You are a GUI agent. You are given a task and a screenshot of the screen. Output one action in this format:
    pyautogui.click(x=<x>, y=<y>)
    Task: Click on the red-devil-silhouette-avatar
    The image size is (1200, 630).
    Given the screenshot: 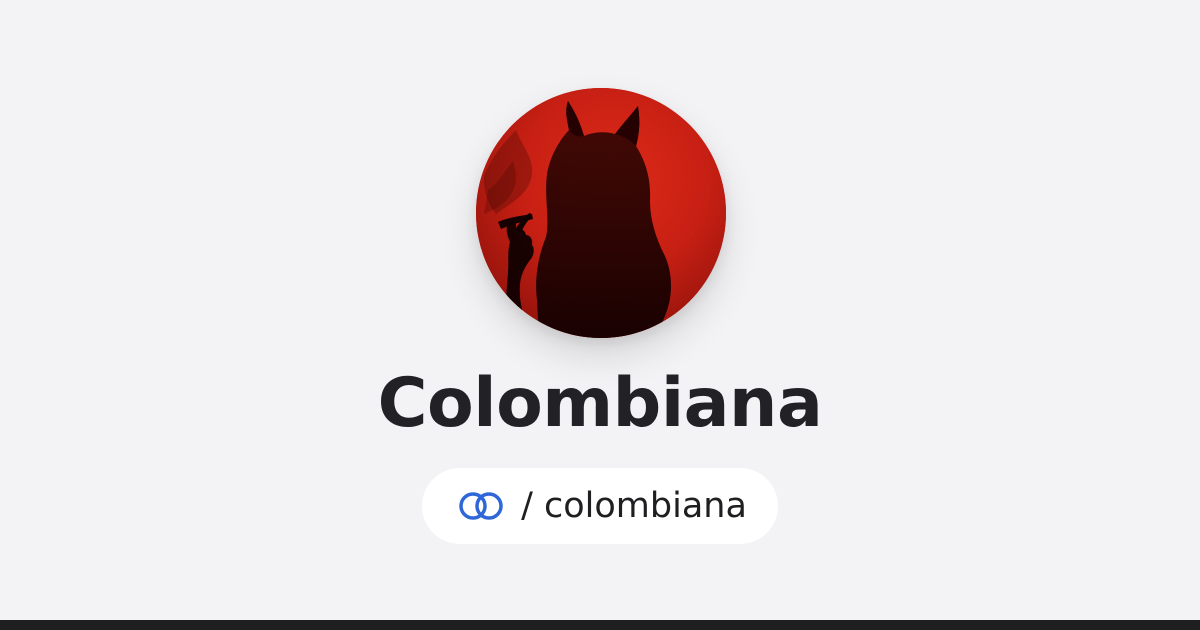 What is the action you would take?
    pyautogui.click(x=601, y=213)
    